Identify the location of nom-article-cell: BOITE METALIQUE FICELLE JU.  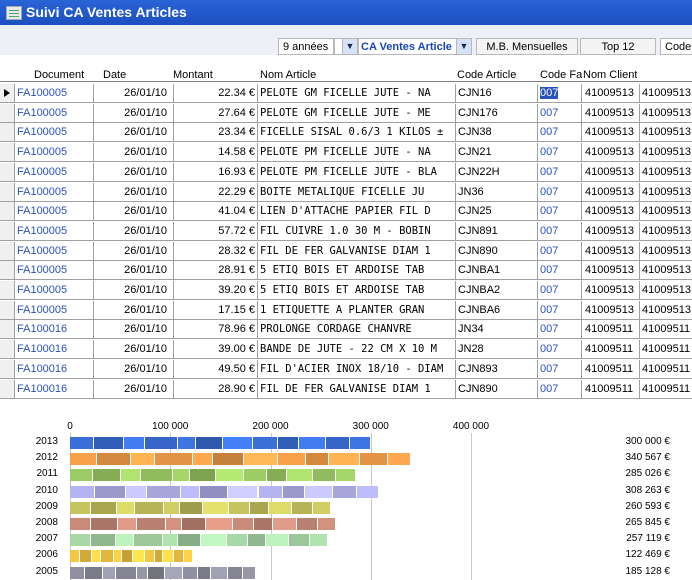
(357, 191).